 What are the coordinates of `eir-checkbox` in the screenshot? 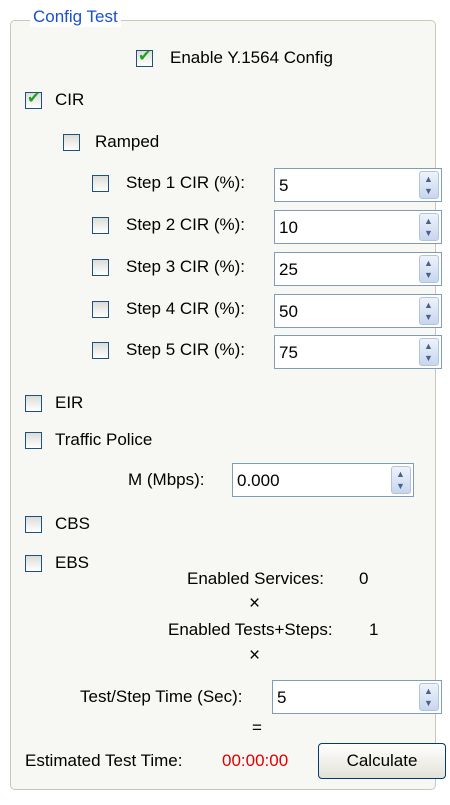 It's located at (33, 403).